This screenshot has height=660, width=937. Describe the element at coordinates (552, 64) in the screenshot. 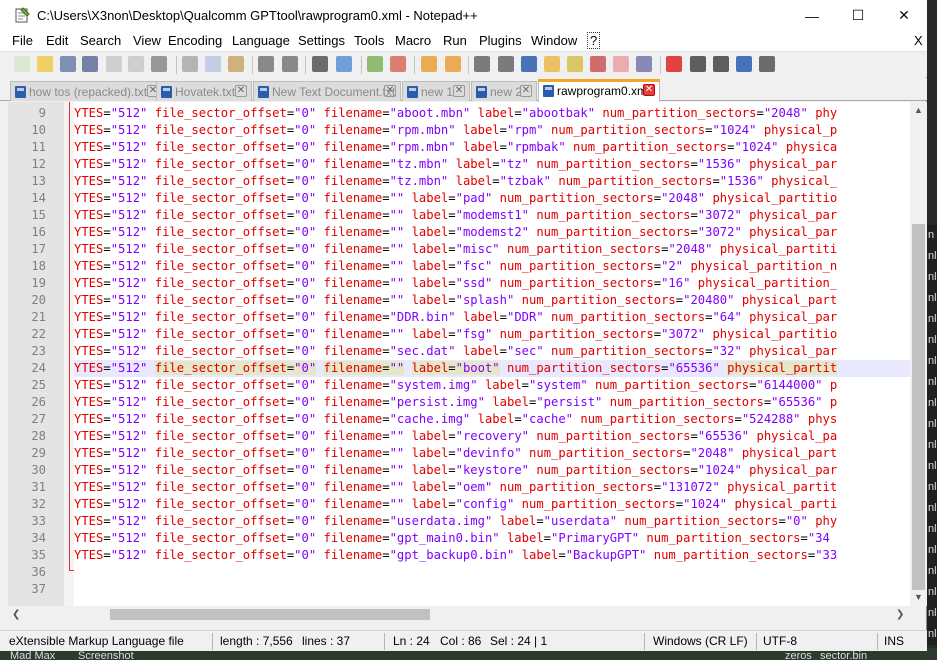

I see `udl-icon` at that location.